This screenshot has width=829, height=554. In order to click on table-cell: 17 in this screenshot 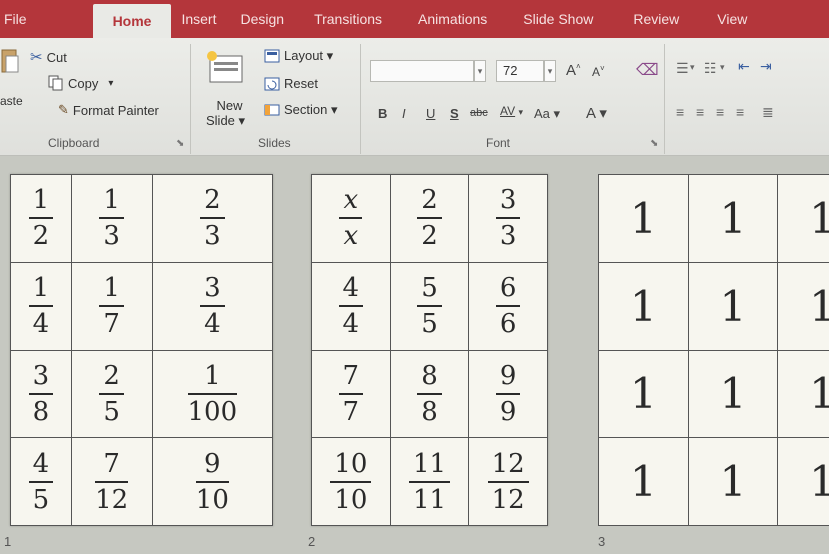, I will do `click(111, 306)`.